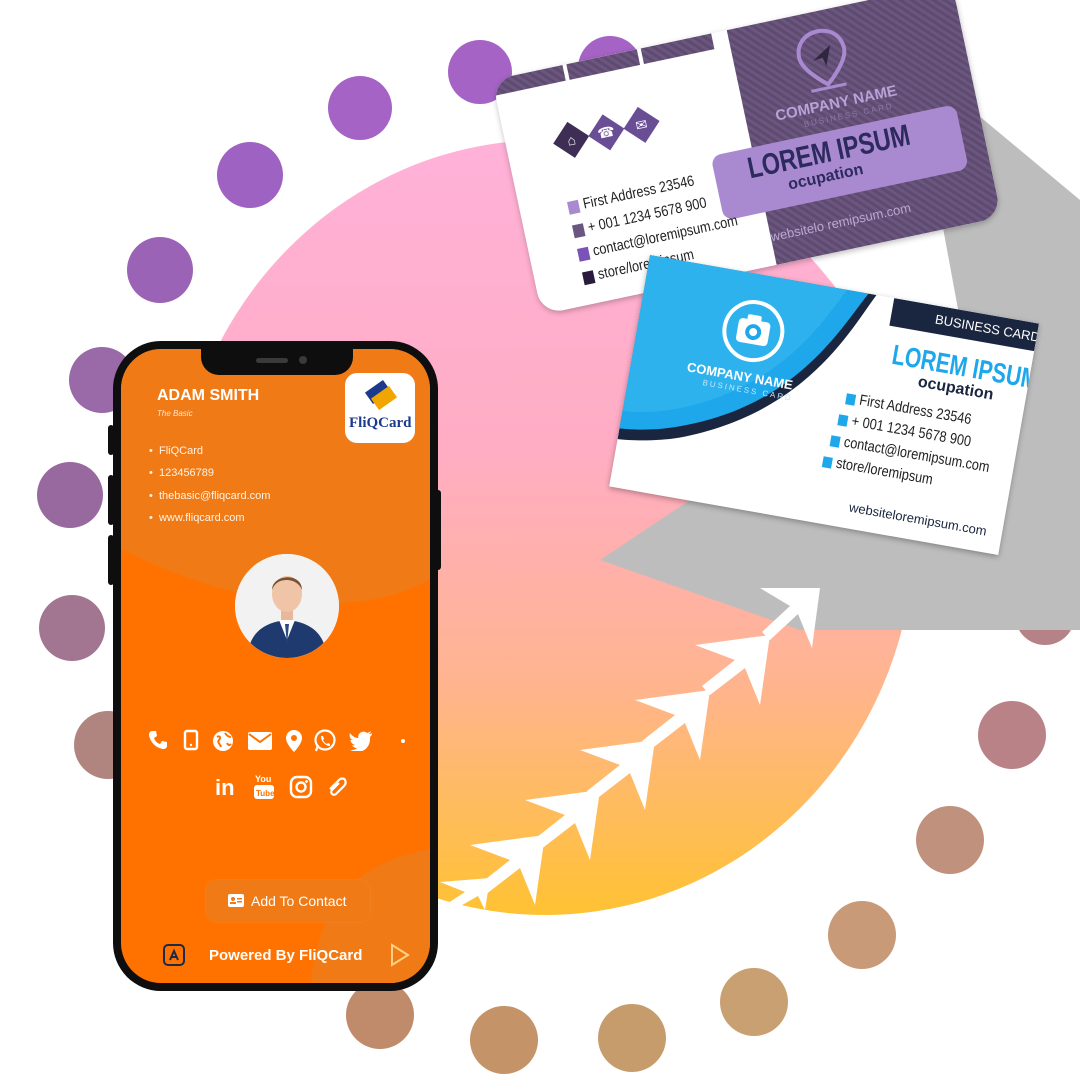 The image size is (1080, 1080). I want to click on globe-icon, so click(223, 741).